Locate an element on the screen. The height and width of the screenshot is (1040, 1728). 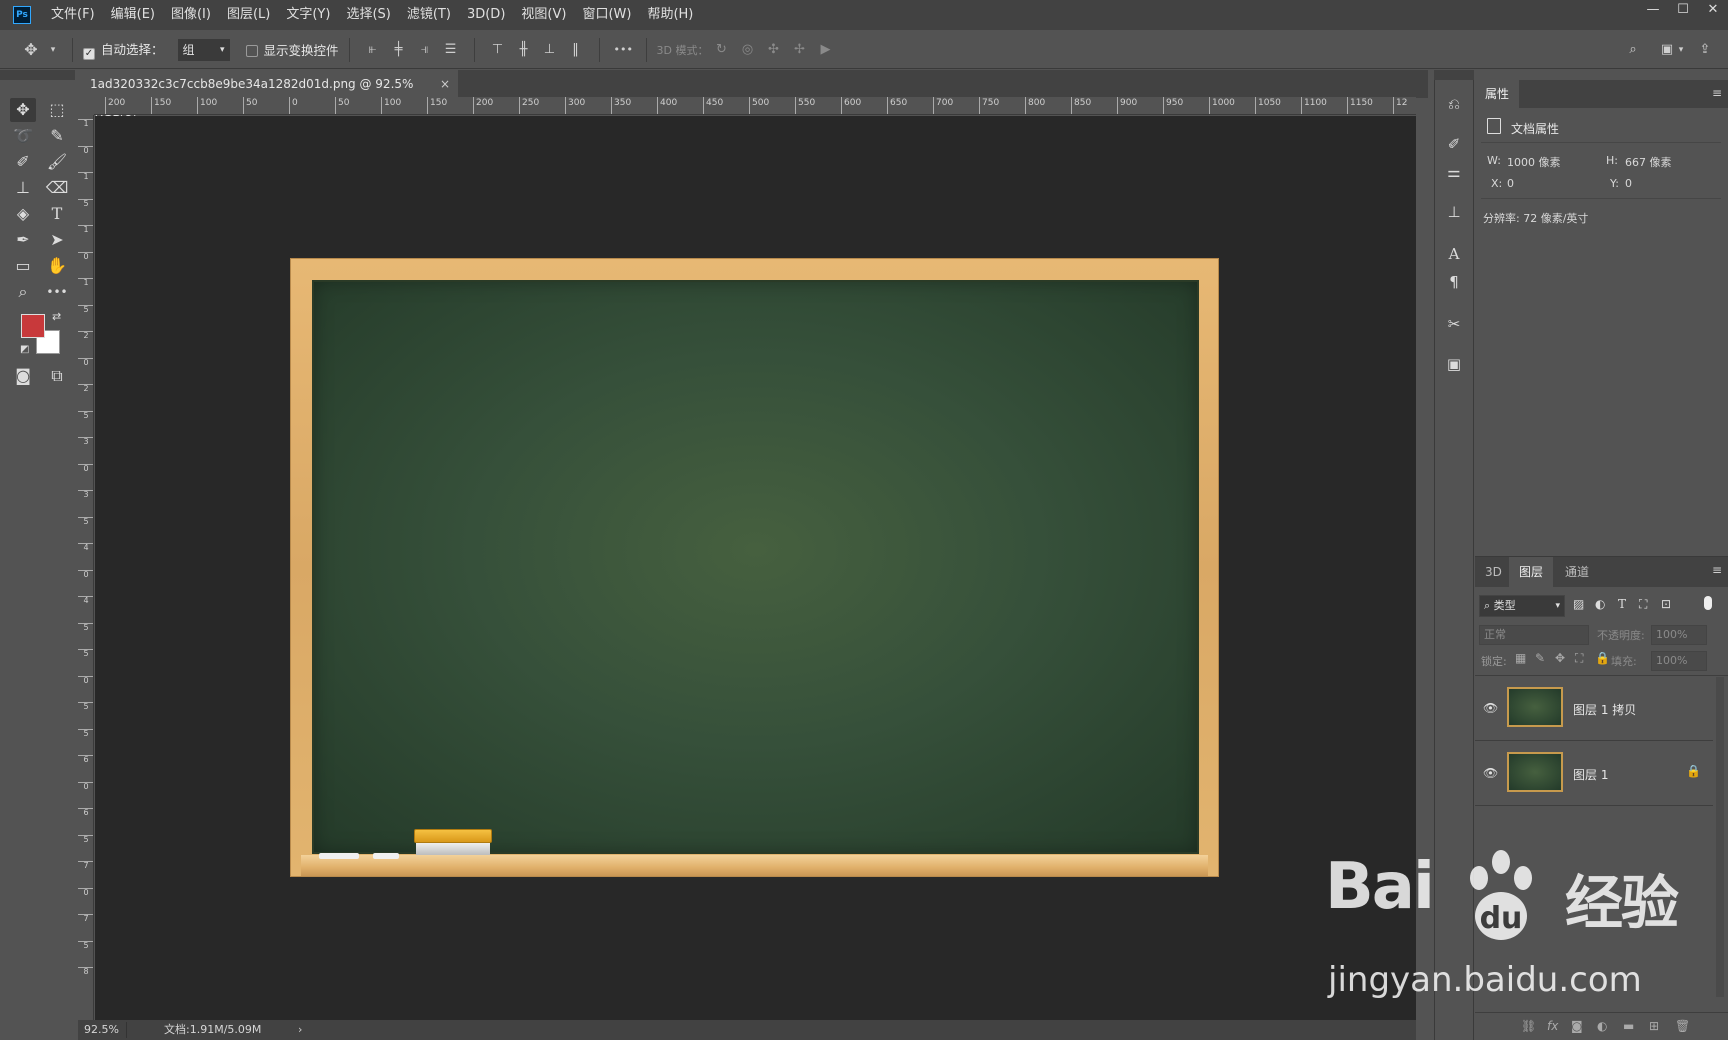
new-group-icon: ▬ is located at coordinates (1628, 1026).